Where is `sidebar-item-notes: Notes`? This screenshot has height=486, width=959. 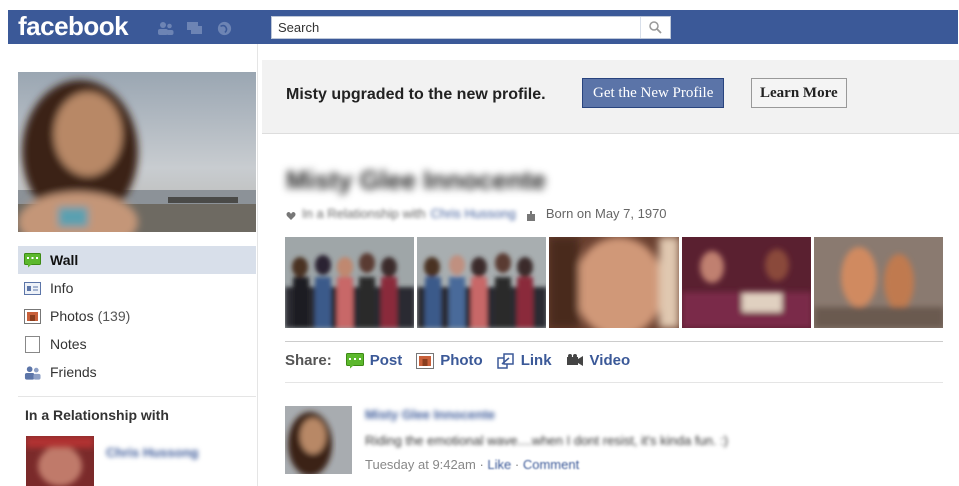 sidebar-item-notes: Notes is located at coordinates (137, 344).